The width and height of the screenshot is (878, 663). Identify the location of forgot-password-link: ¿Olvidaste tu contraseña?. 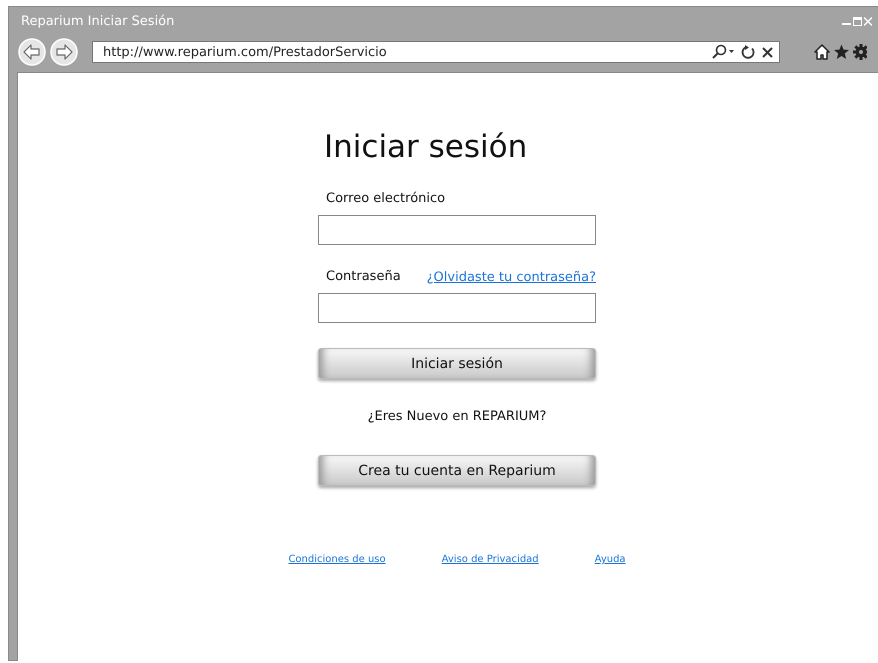
(511, 277).